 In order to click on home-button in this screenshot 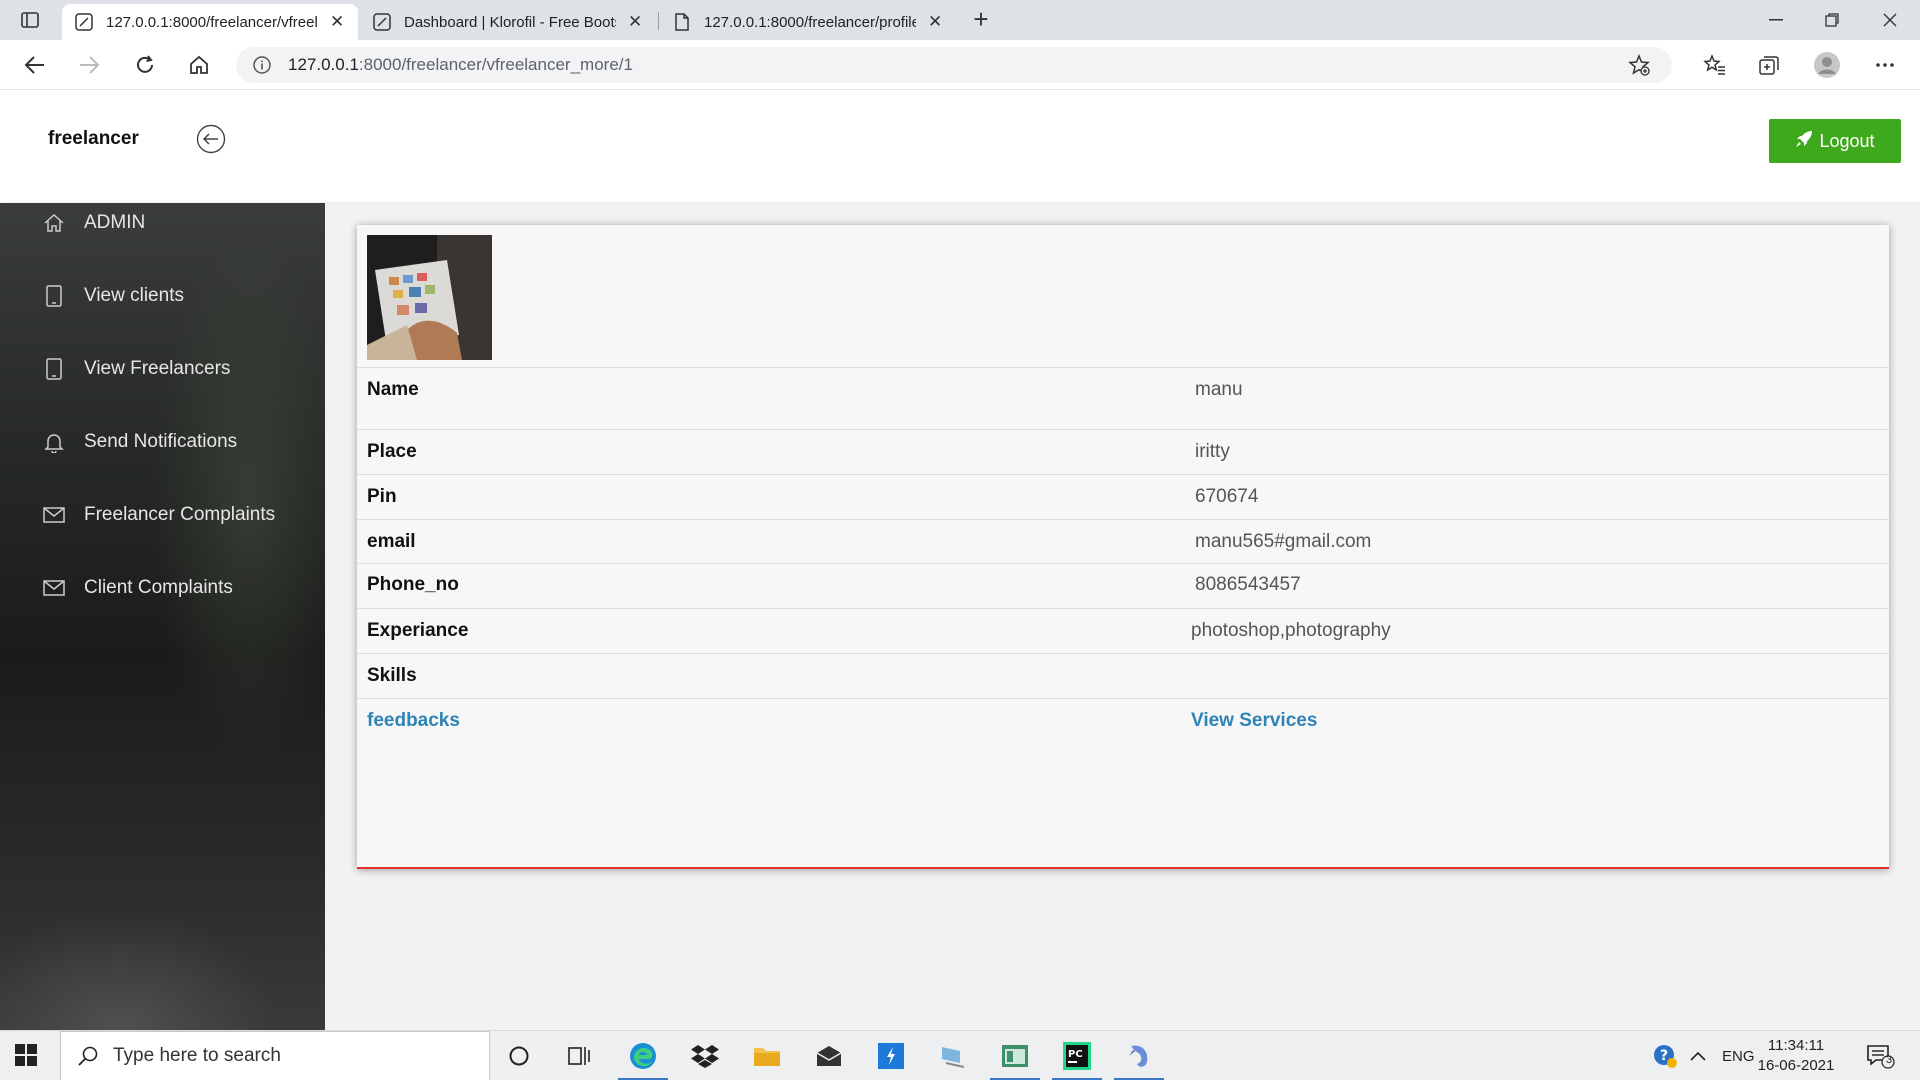, I will do `click(199, 65)`.